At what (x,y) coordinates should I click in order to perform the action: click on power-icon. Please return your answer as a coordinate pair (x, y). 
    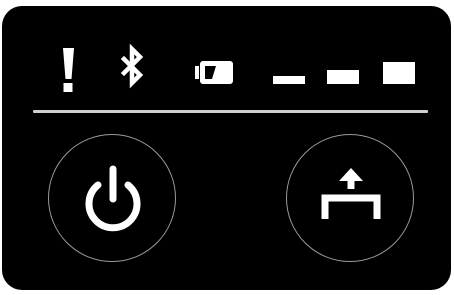
    Looking at the image, I should click on (113, 198).